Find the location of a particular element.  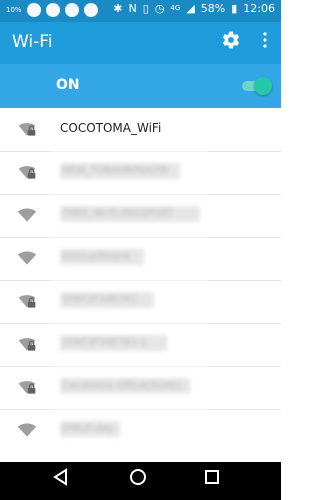

gear-icon is located at coordinates (231, 40).